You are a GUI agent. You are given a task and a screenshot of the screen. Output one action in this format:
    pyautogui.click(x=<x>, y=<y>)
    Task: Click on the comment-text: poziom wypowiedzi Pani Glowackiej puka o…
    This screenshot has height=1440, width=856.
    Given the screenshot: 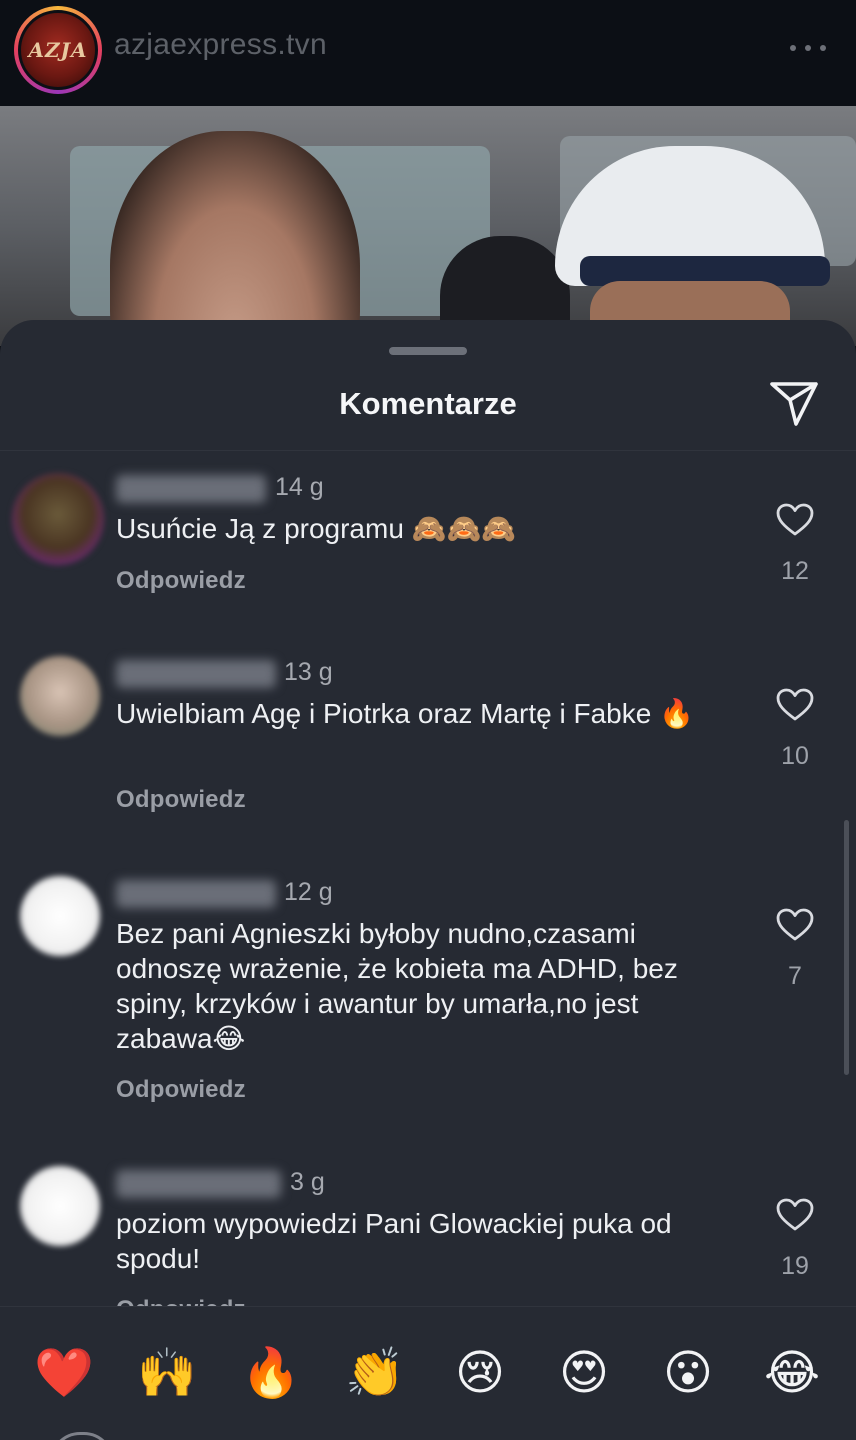 What is the action you would take?
    pyautogui.click(x=394, y=1241)
    